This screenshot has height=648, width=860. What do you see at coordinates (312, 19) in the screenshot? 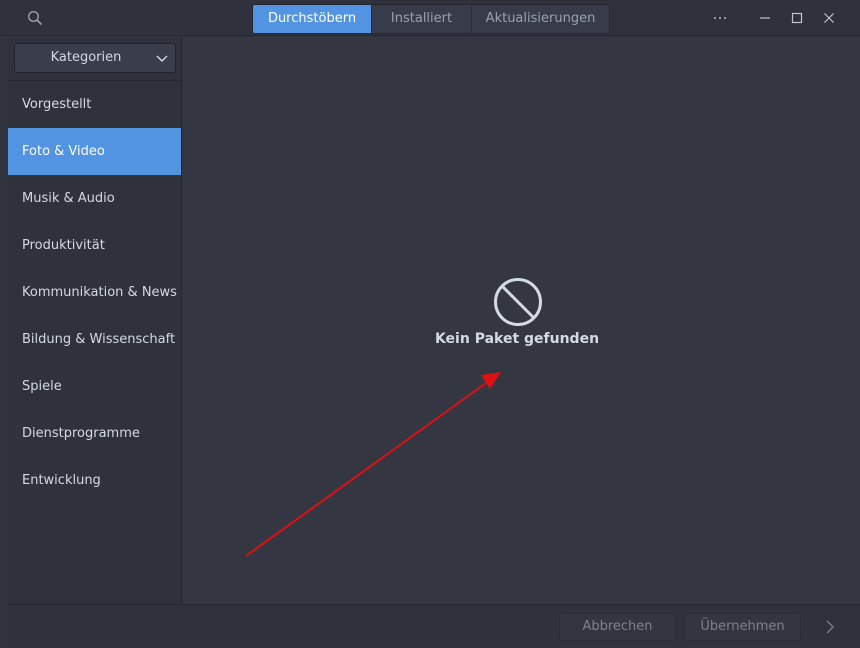
I see `tab-durchstoebern: Durchstöbern` at bounding box center [312, 19].